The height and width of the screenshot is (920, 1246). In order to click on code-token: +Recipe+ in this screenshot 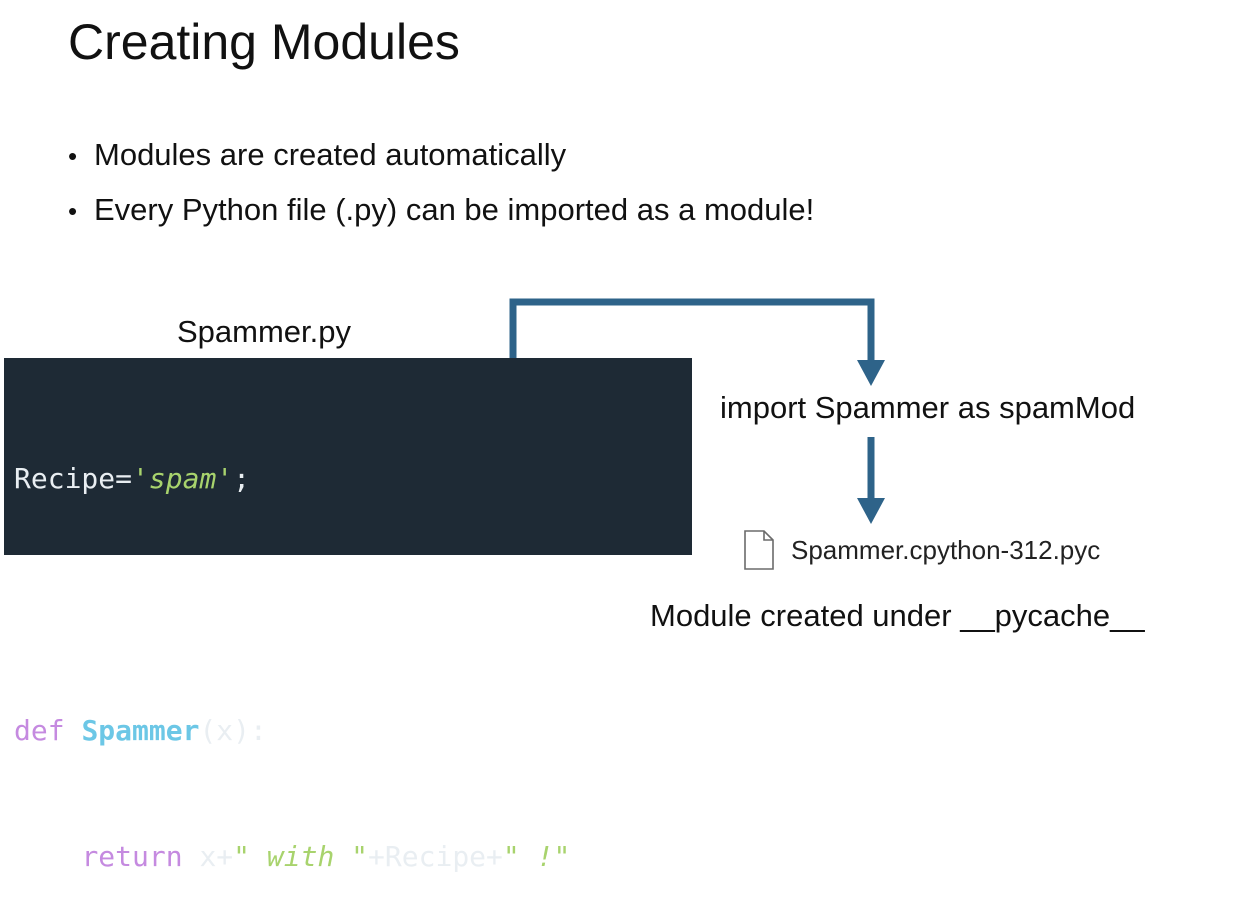, I will do `click(435, 856)`.